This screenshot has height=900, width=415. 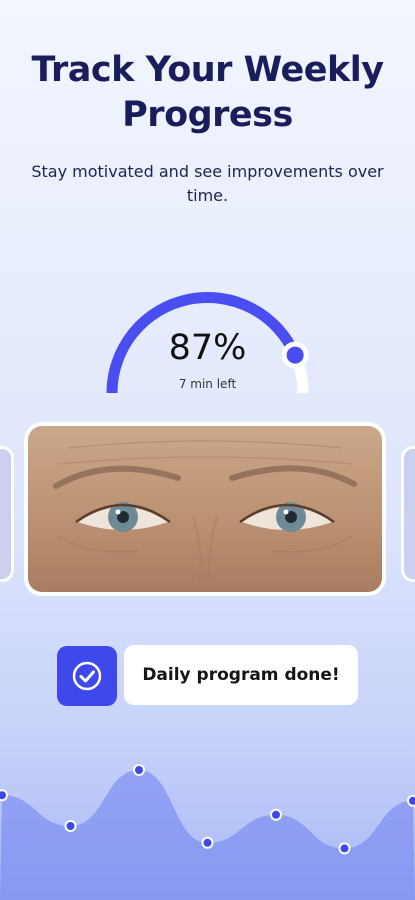 I want to click on check-circle-icon, so click(x=87, y=676).